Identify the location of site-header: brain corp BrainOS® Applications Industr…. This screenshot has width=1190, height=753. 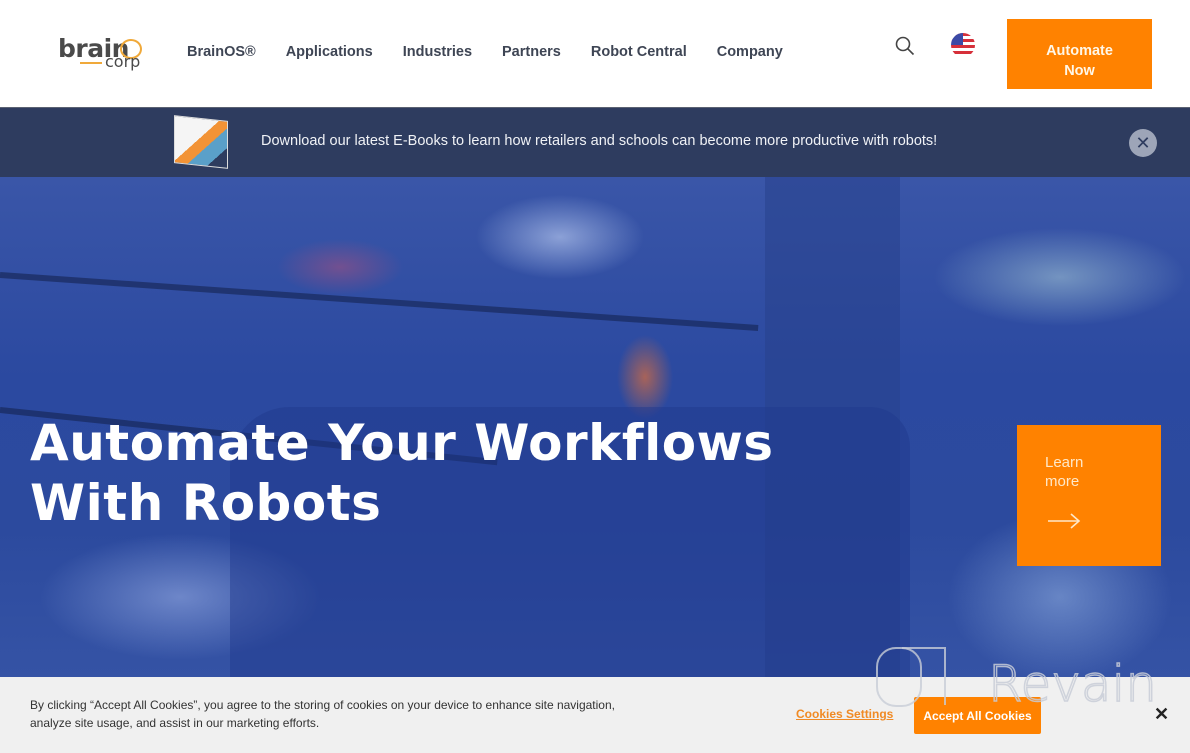
(595, 53).